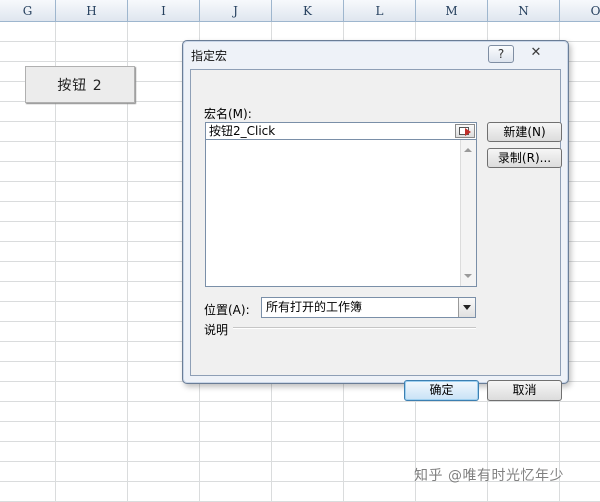 This screenshot has width=600, height=502. I want to click on help-button: ?, so click(501, 54).